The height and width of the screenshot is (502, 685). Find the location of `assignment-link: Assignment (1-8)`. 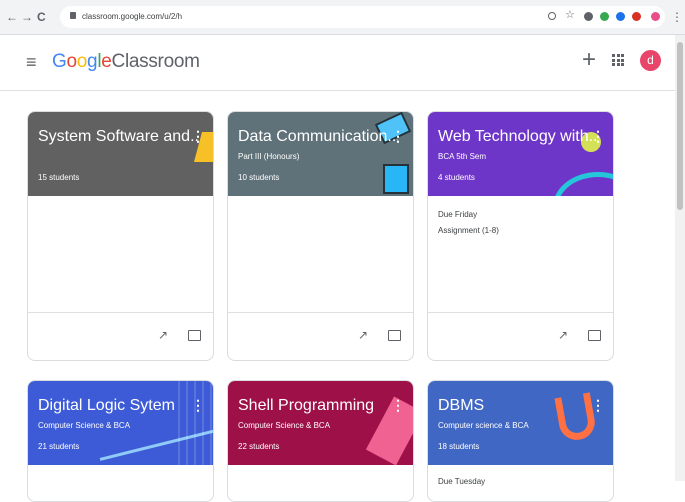

assignment-link: Assignment (1-8) is located at coordinates (468, 231).